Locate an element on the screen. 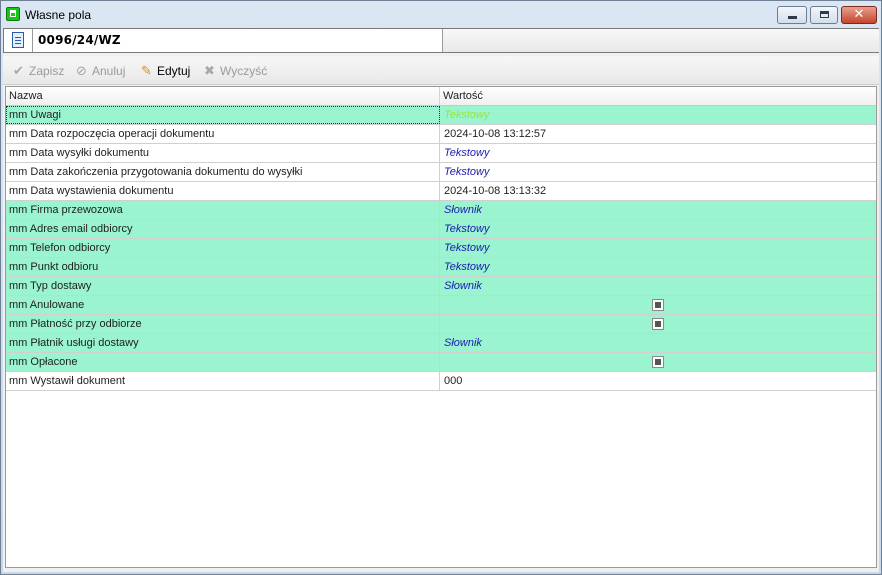 This screenshot has height=575, width=882. minimize-button is located at coordinates (792, 15).